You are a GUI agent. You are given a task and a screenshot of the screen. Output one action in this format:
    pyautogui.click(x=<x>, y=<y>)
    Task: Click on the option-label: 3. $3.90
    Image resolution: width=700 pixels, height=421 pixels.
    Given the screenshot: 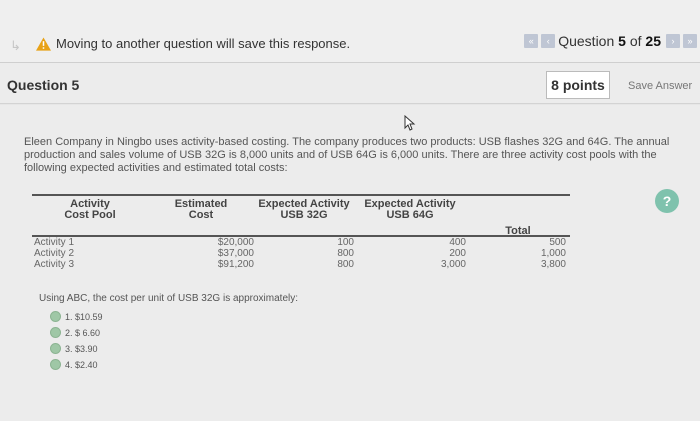 What is the action you would take?
    pyautogui.click(x=81, y=348)
    